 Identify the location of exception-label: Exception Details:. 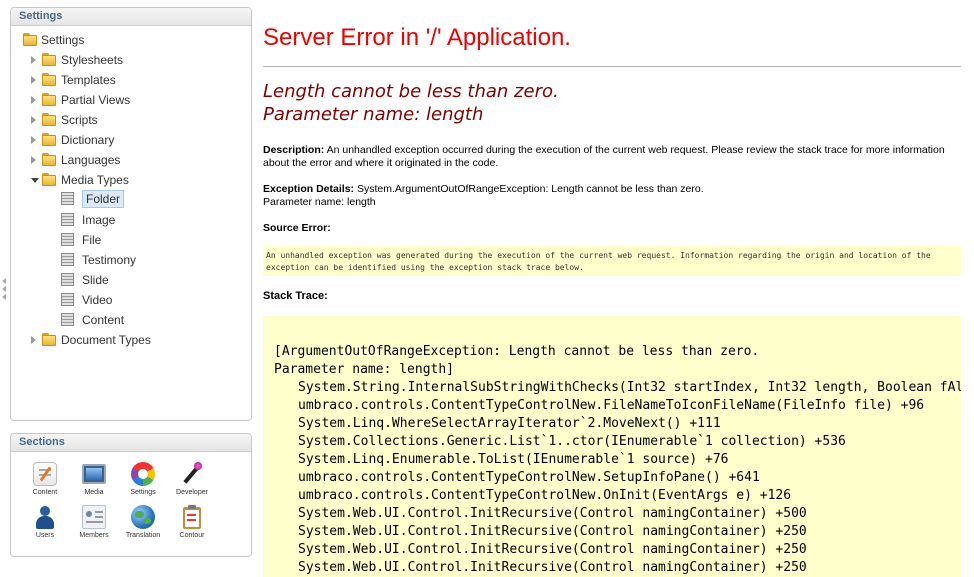
(309, 189).